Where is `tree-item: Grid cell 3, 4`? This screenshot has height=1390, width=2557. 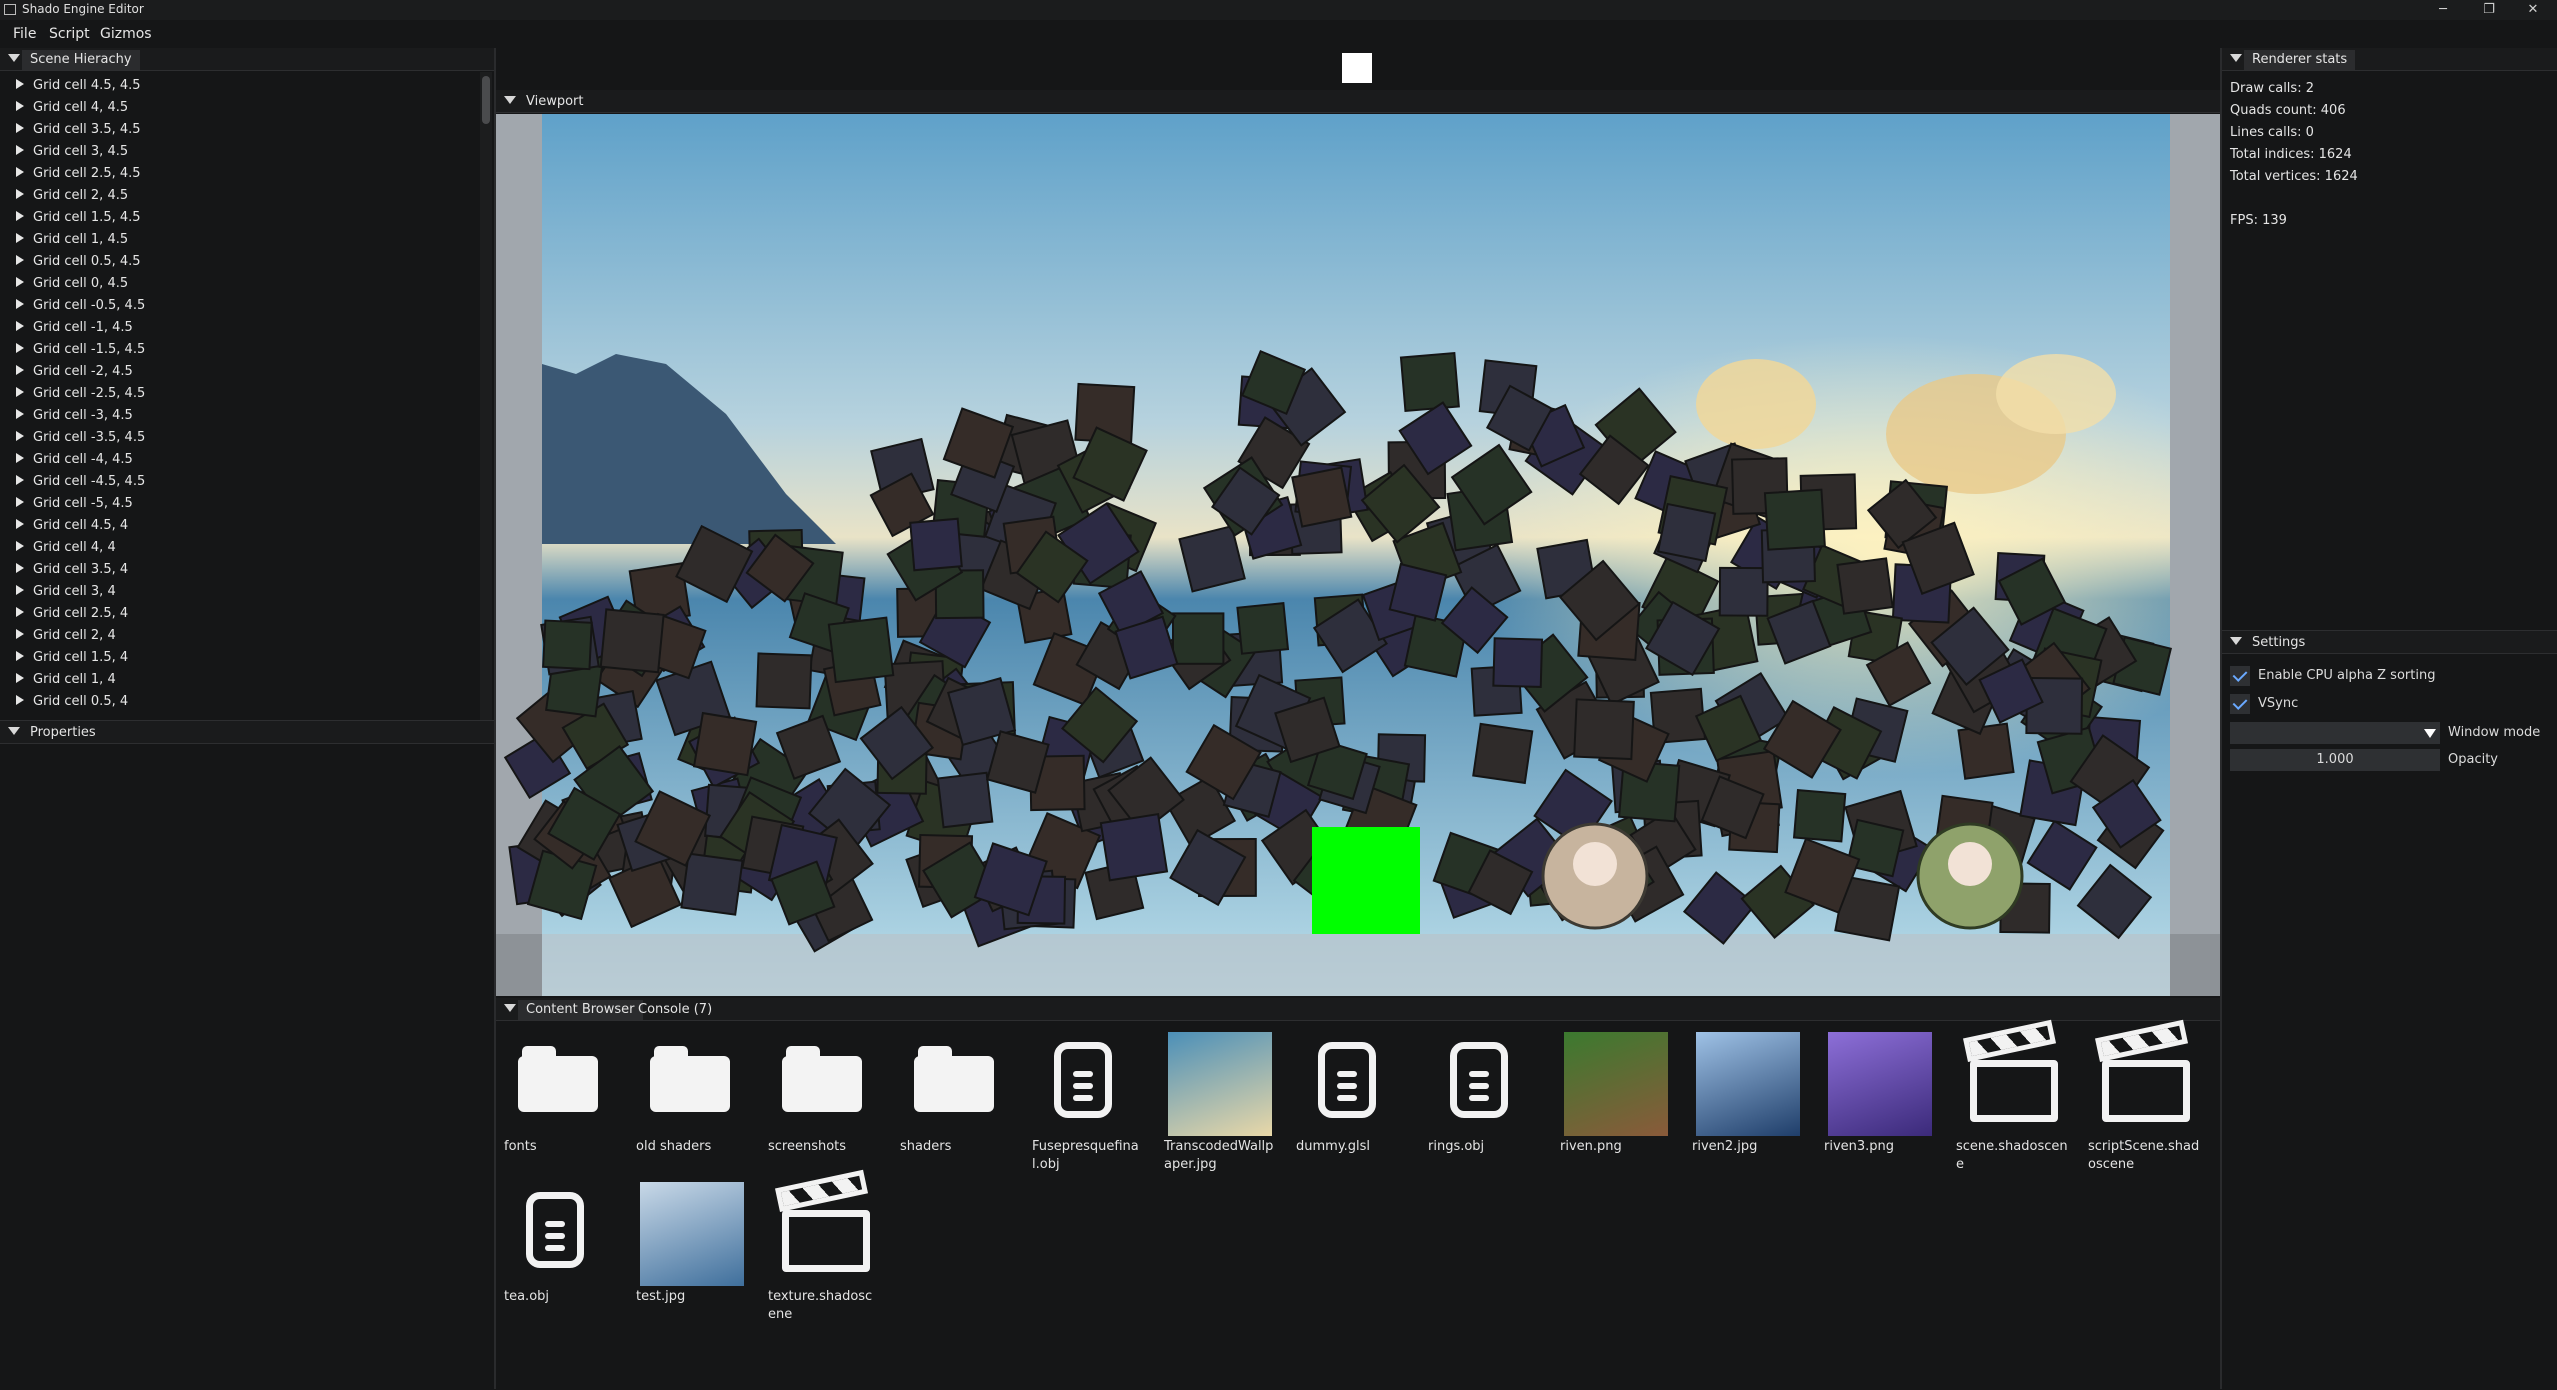 tree-item: Grid cell 3, 4 is located at coordinates (66, 592).